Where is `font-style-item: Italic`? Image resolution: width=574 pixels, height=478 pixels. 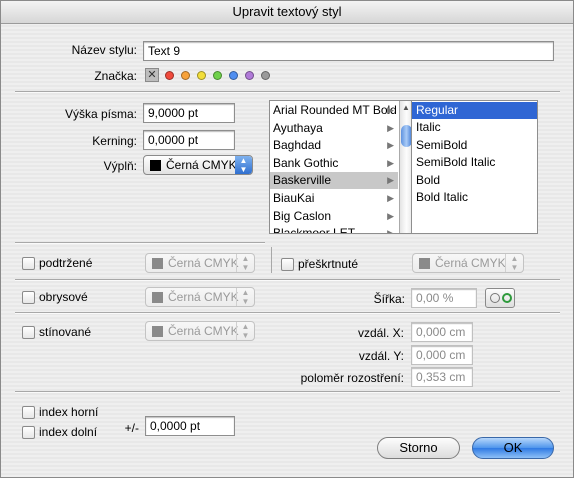
font-style-item: Italic is located at coordinates (474, 127).